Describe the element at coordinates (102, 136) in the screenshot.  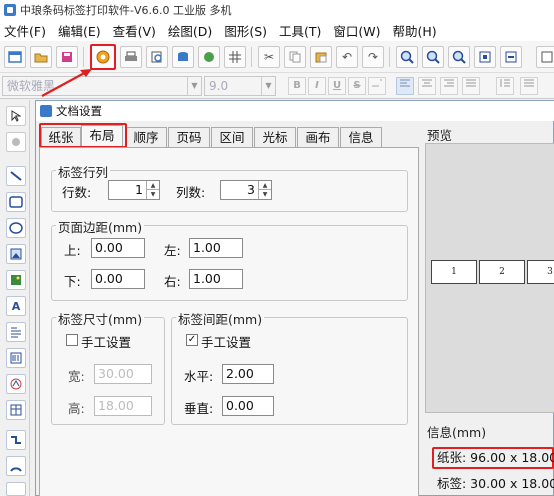
I see `tab-layout: 布局` at that location.